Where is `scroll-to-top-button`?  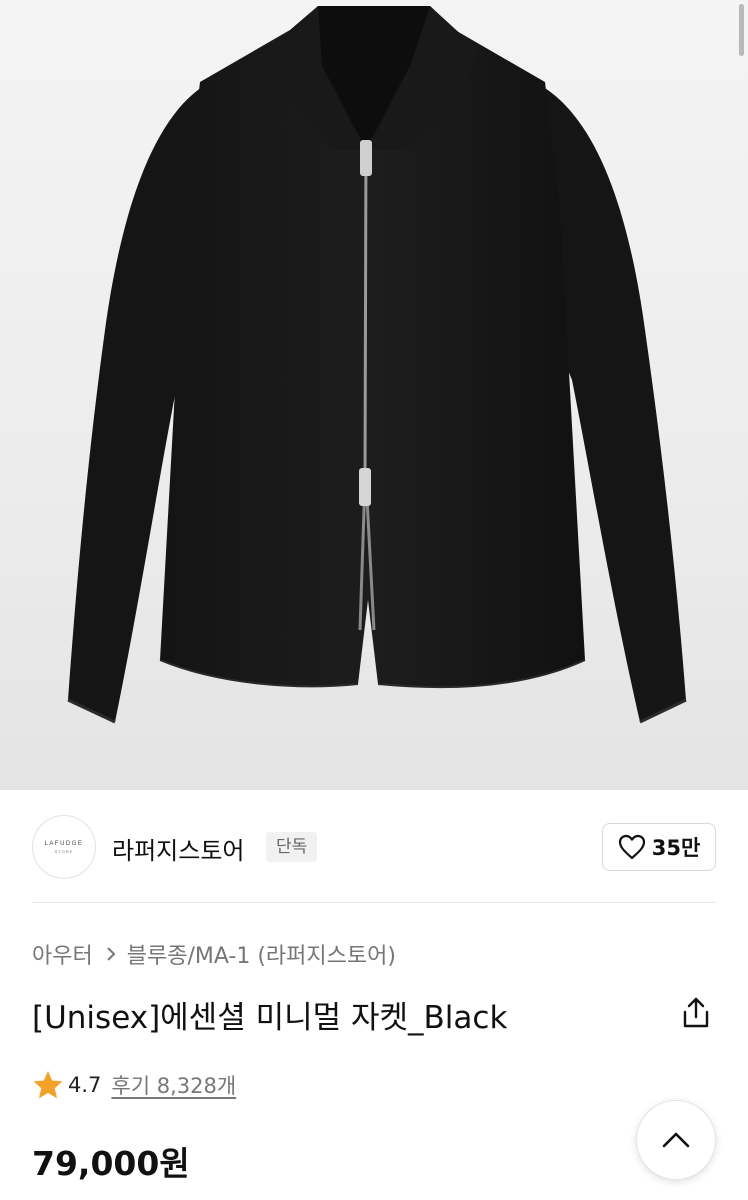
scroll-to-top-button is located at coordinates (676, 1140).